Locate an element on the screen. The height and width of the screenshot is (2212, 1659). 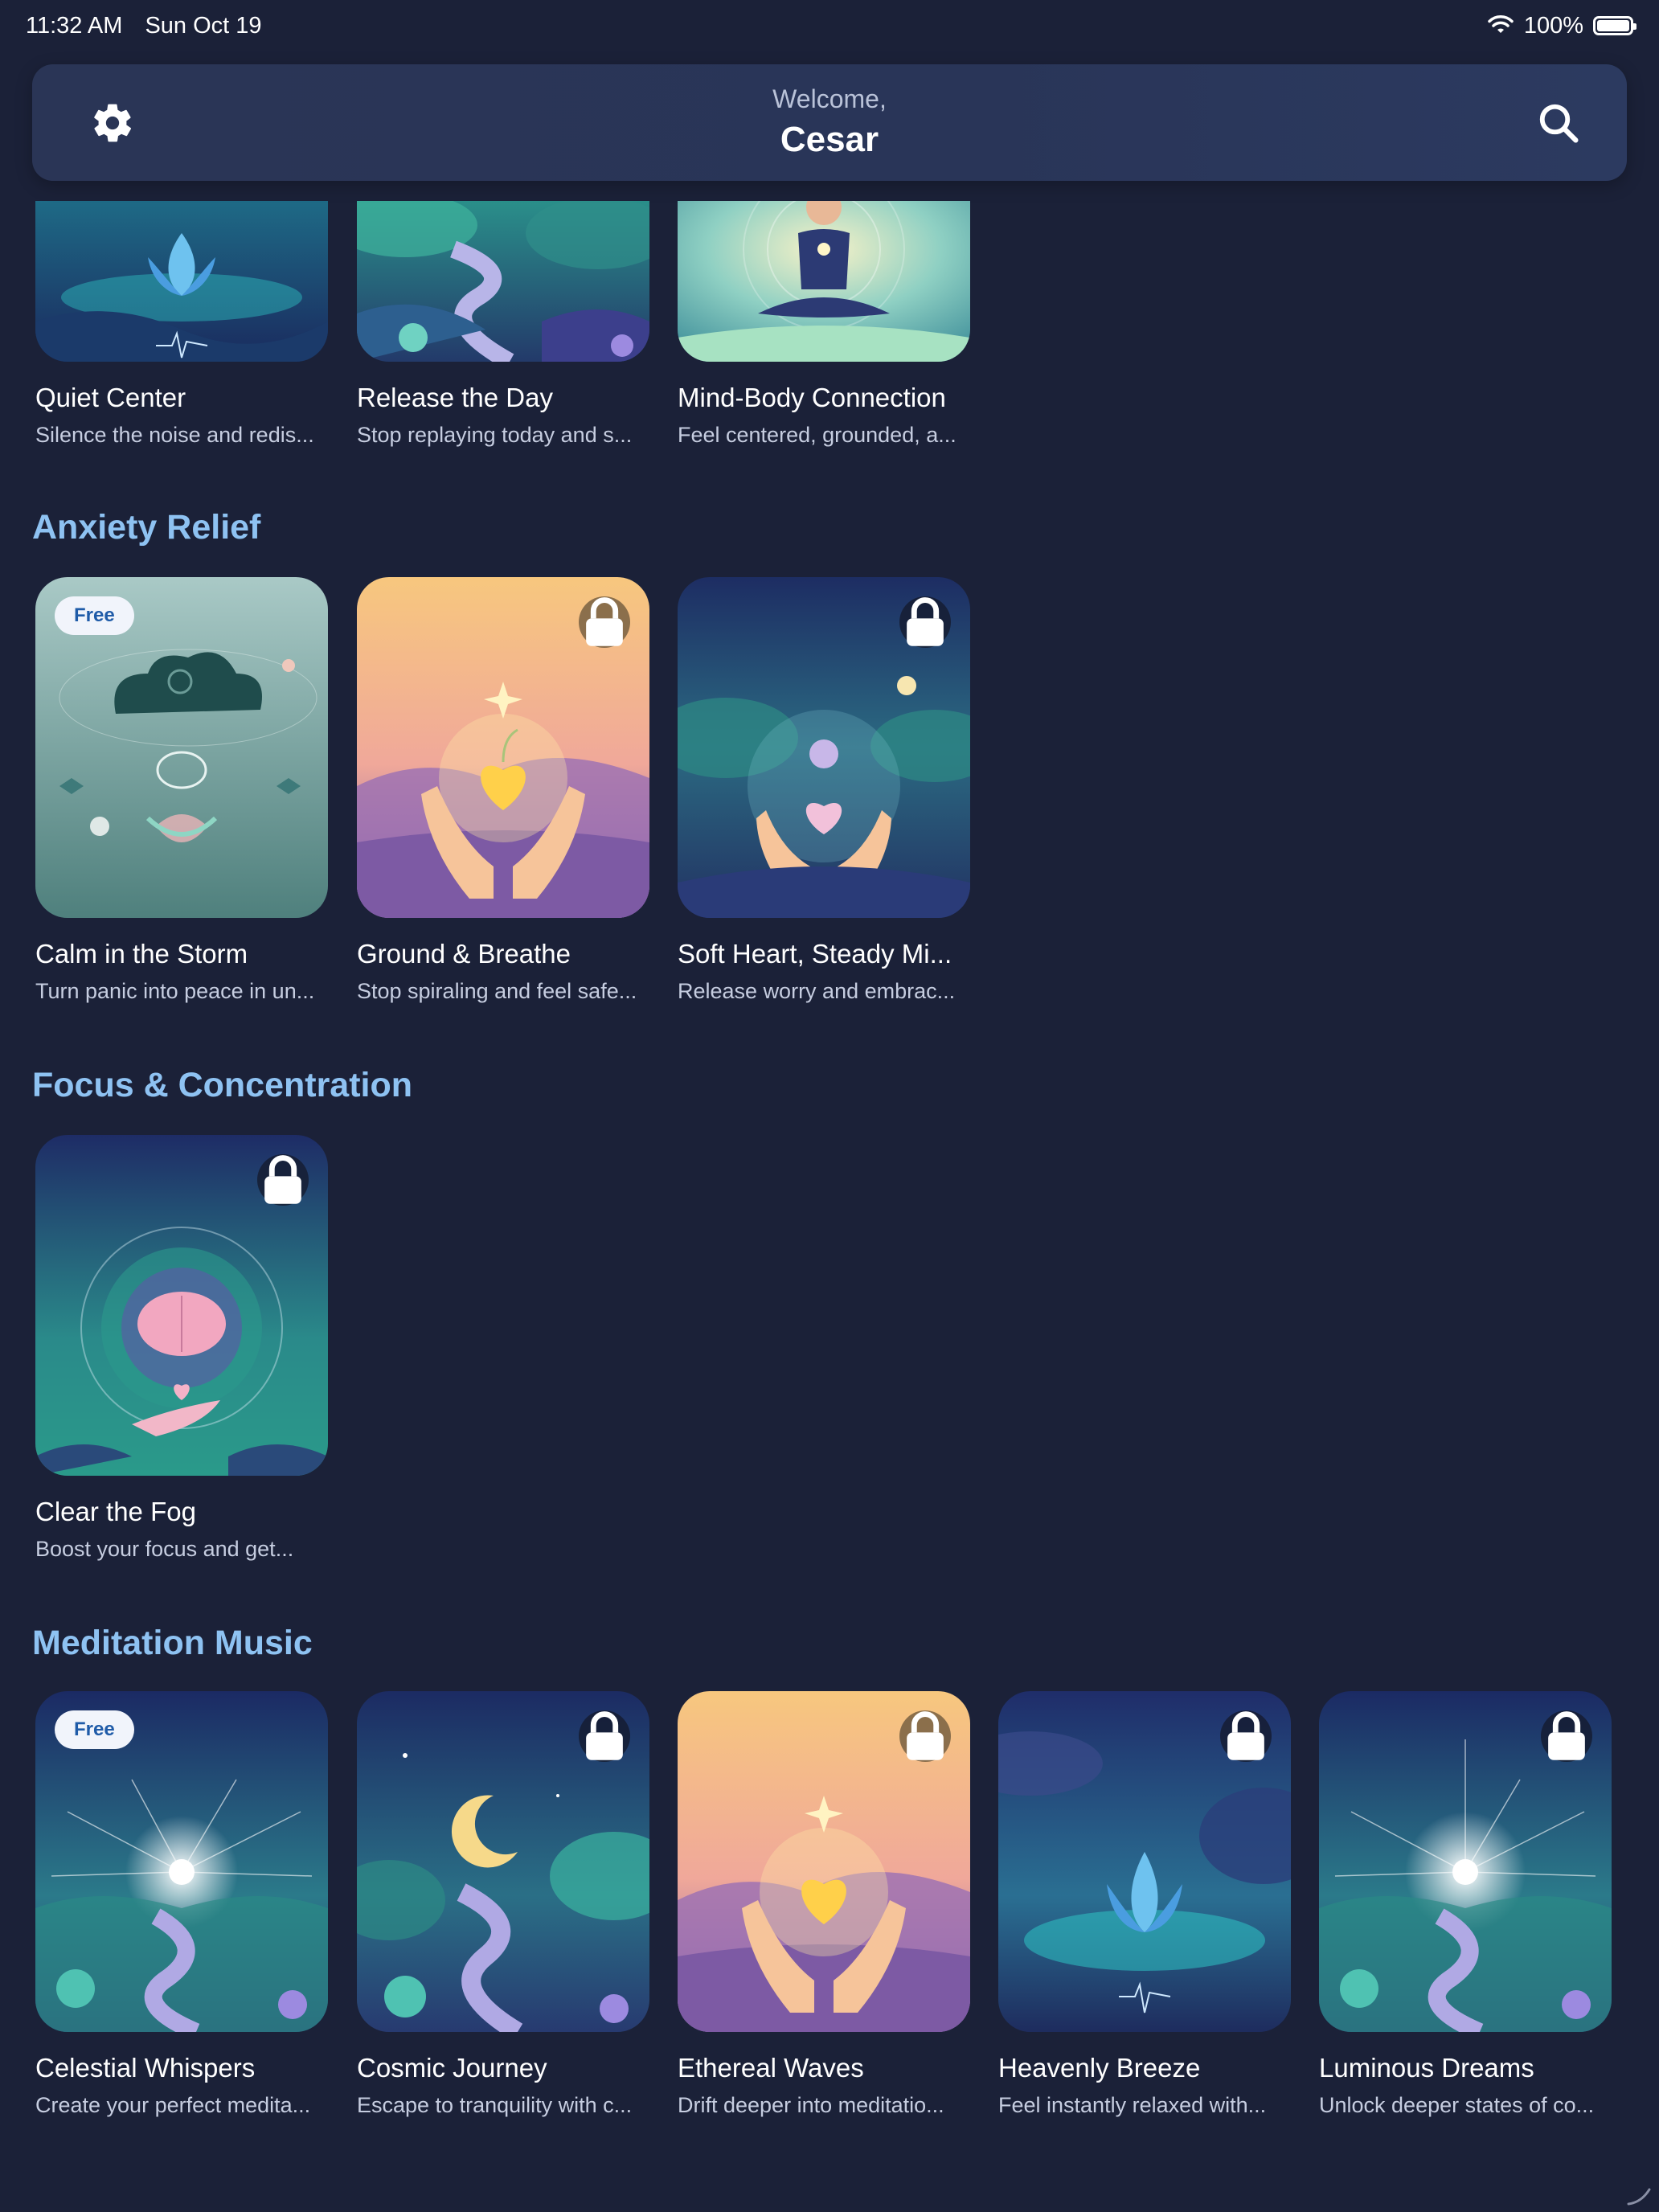
section-title-focus-and-concentration: Focus & Concentration is located at coordinates (222, 1085).